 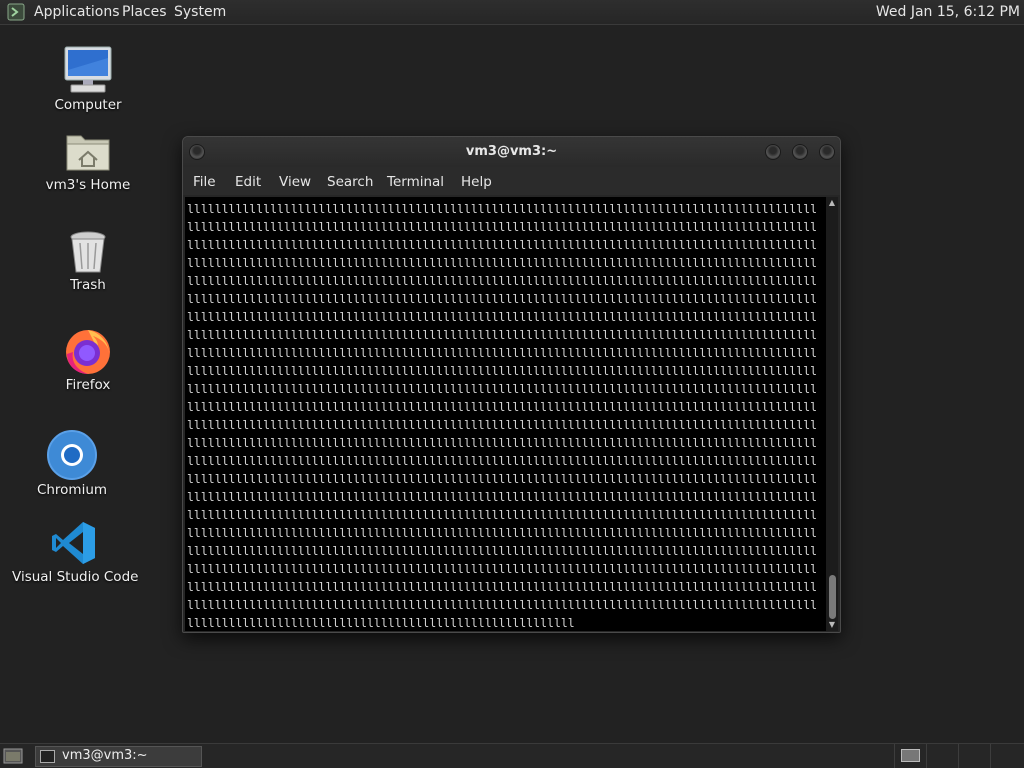 I want to click on desktop-icon-chromium: Chromium, so click(x=72, y=465).